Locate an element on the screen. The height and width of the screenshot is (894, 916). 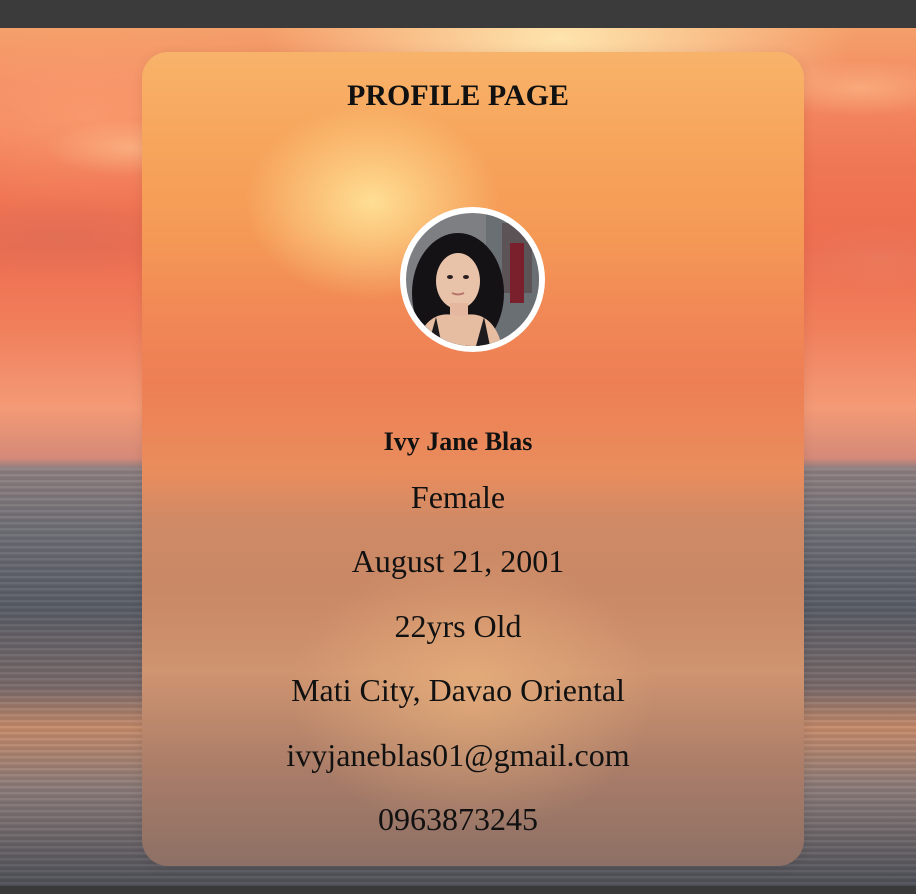
profile-gender: Female is located at coordinates (458, 497).